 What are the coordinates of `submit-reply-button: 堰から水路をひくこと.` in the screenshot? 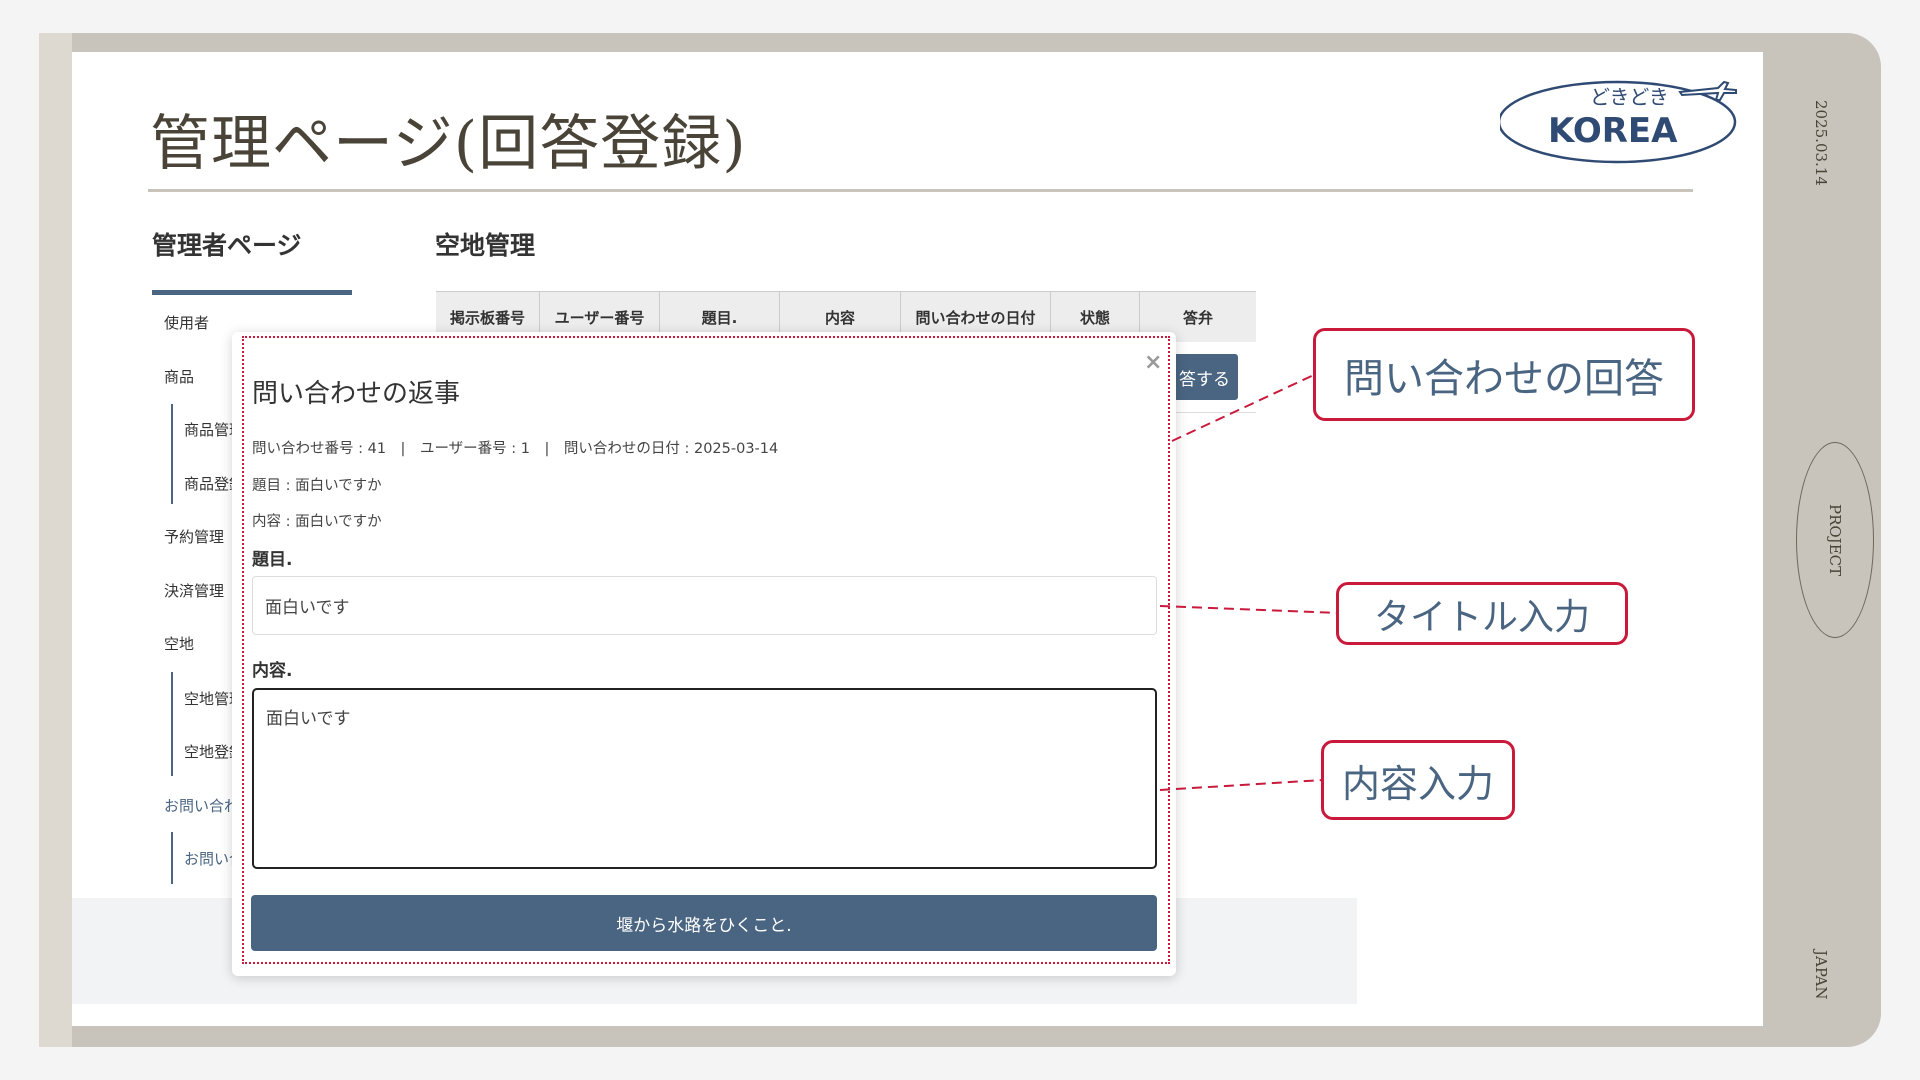 It's located at (704, 923).